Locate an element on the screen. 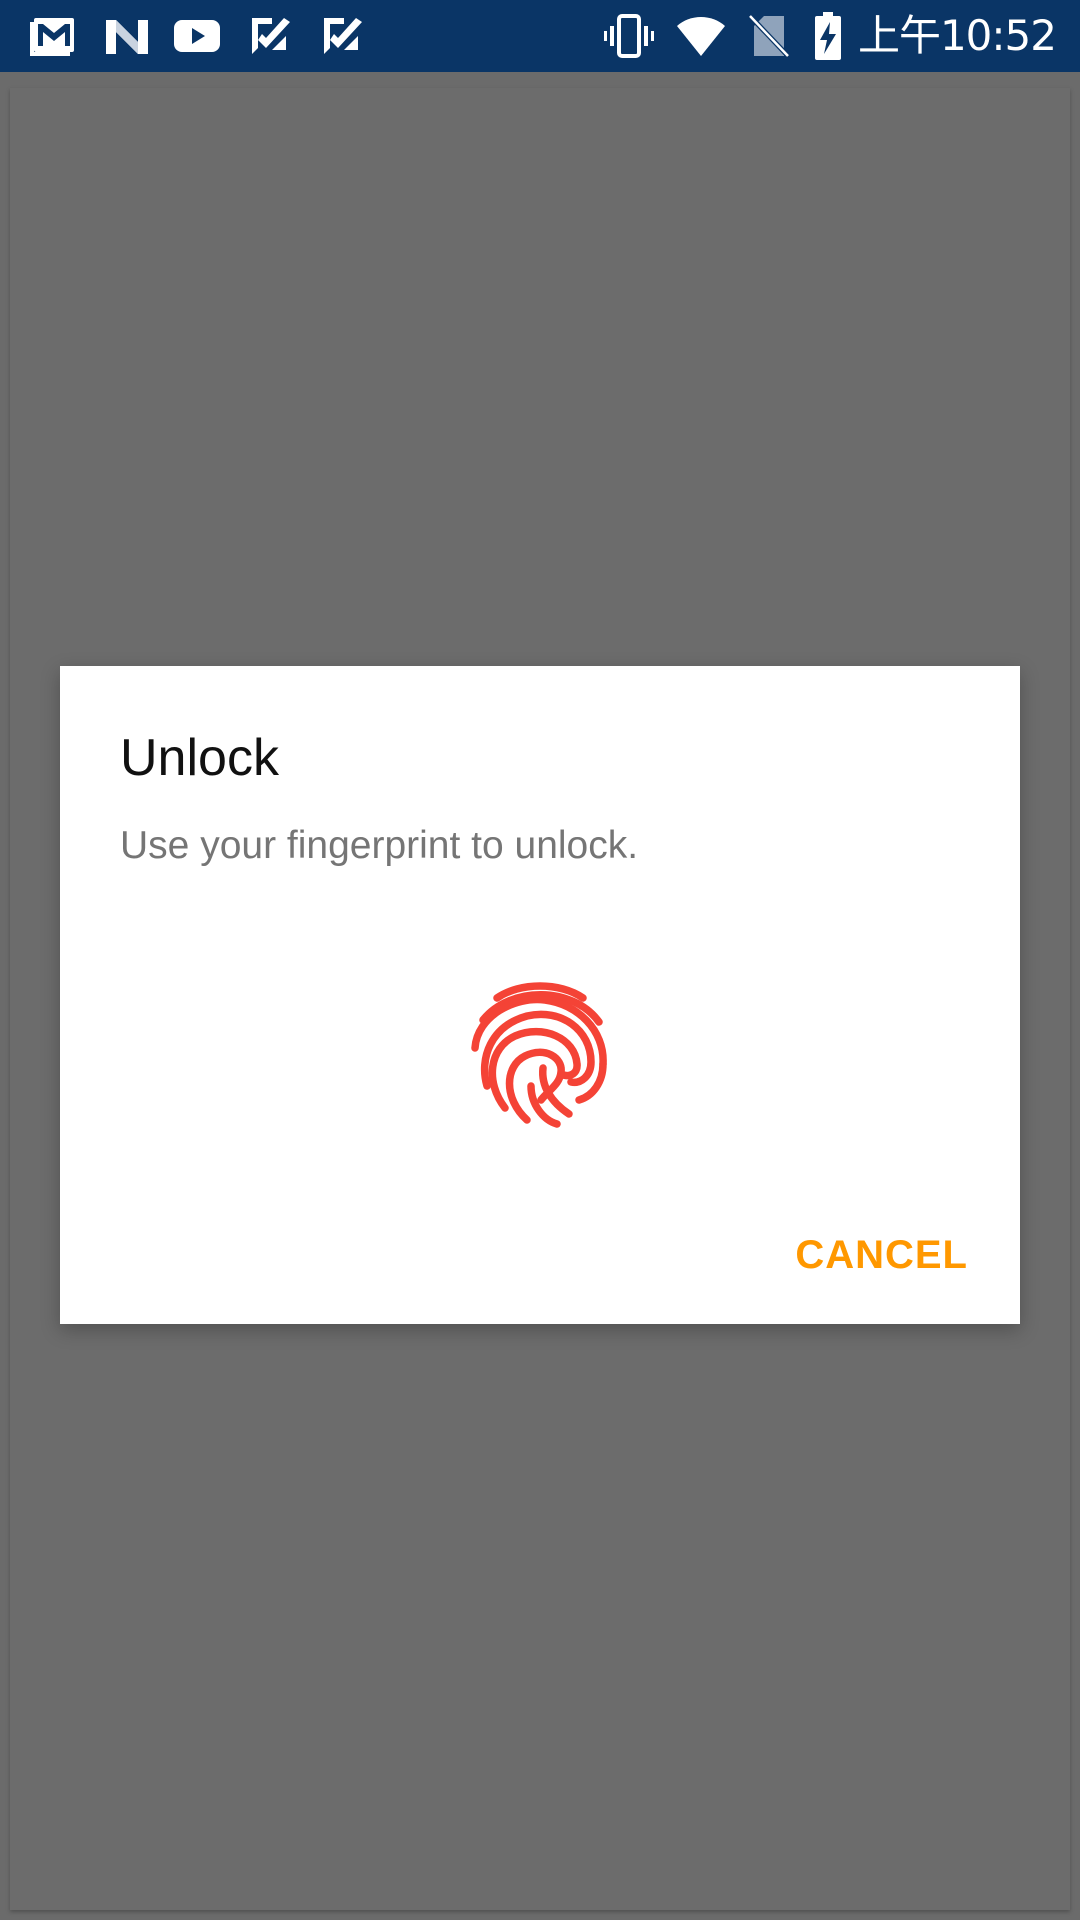 This screenshot has height=1920, width=1080. status-time: 上午10:52 is located at coordinates (957, 35).